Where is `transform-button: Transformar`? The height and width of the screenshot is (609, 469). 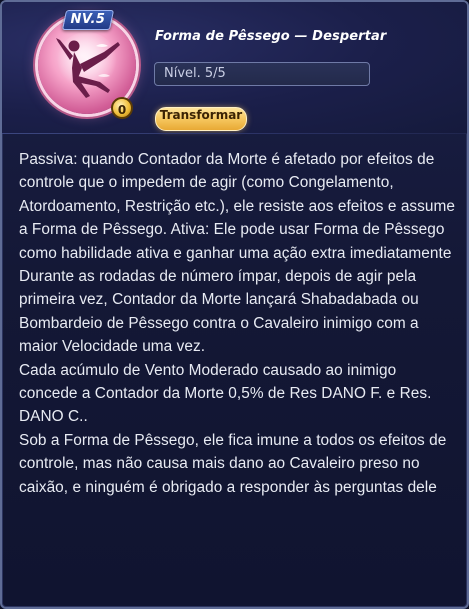 transform-button: Transformar is located at coordinates (201, 119).